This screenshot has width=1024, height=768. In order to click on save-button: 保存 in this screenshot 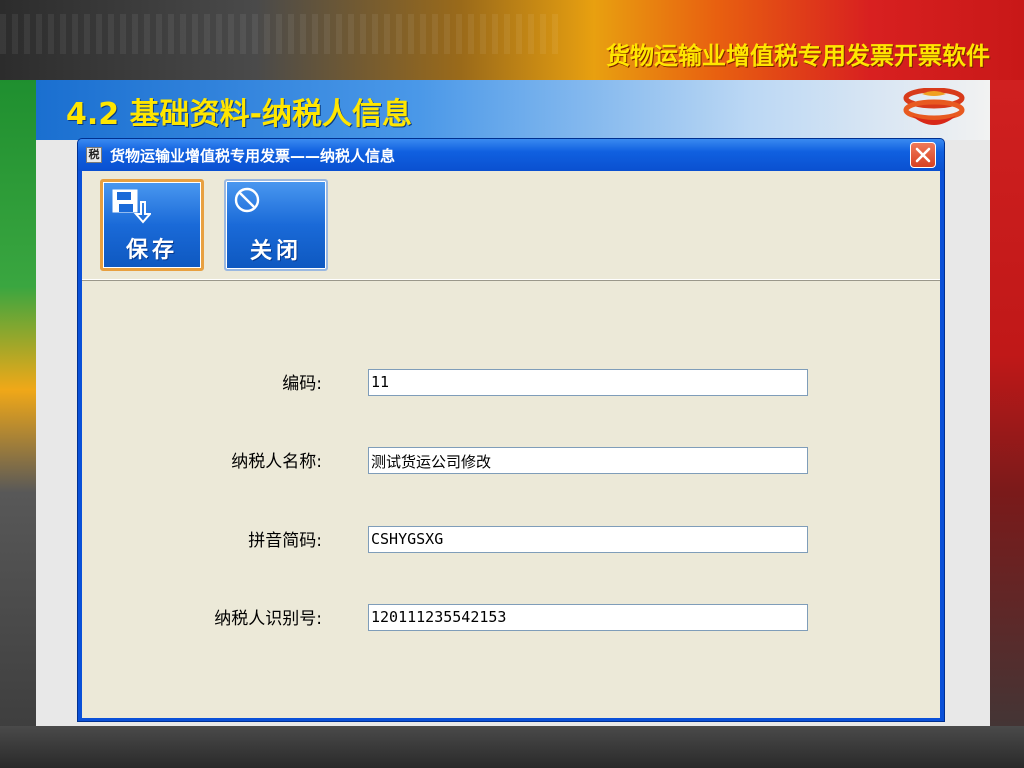, I will do `click(152, 225)`.